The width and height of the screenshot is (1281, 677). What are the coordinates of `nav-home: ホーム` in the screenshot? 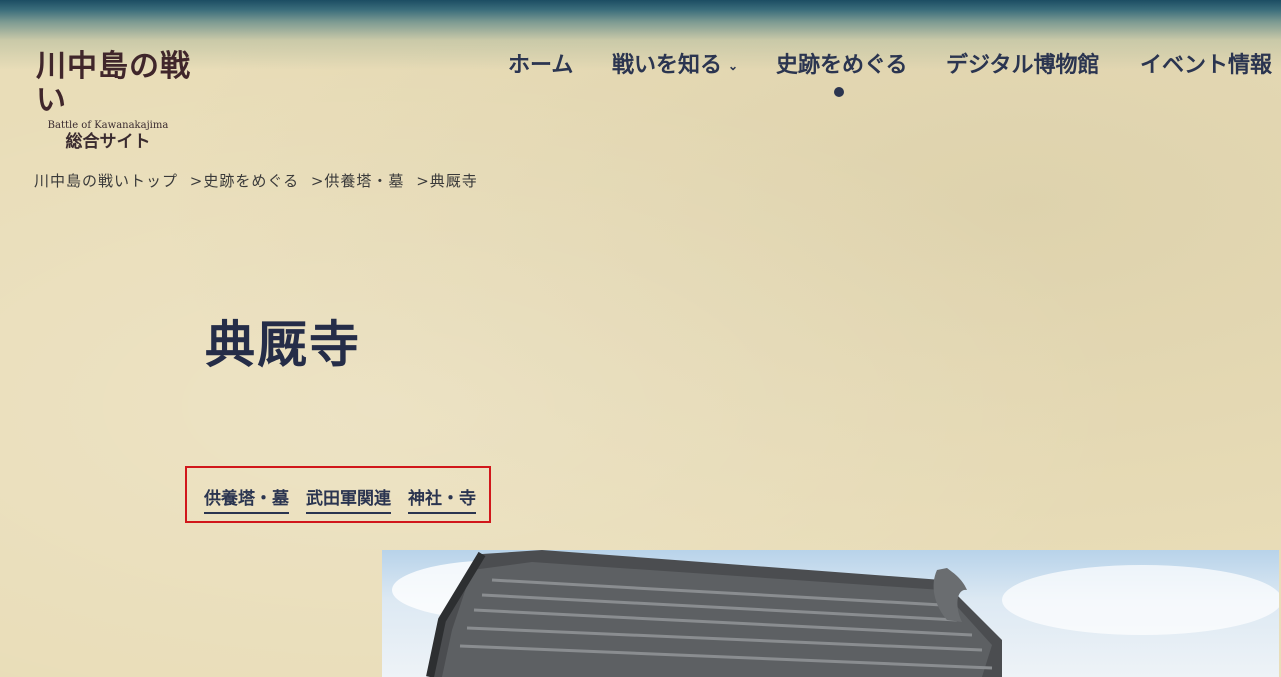 It's located at (540, 65).